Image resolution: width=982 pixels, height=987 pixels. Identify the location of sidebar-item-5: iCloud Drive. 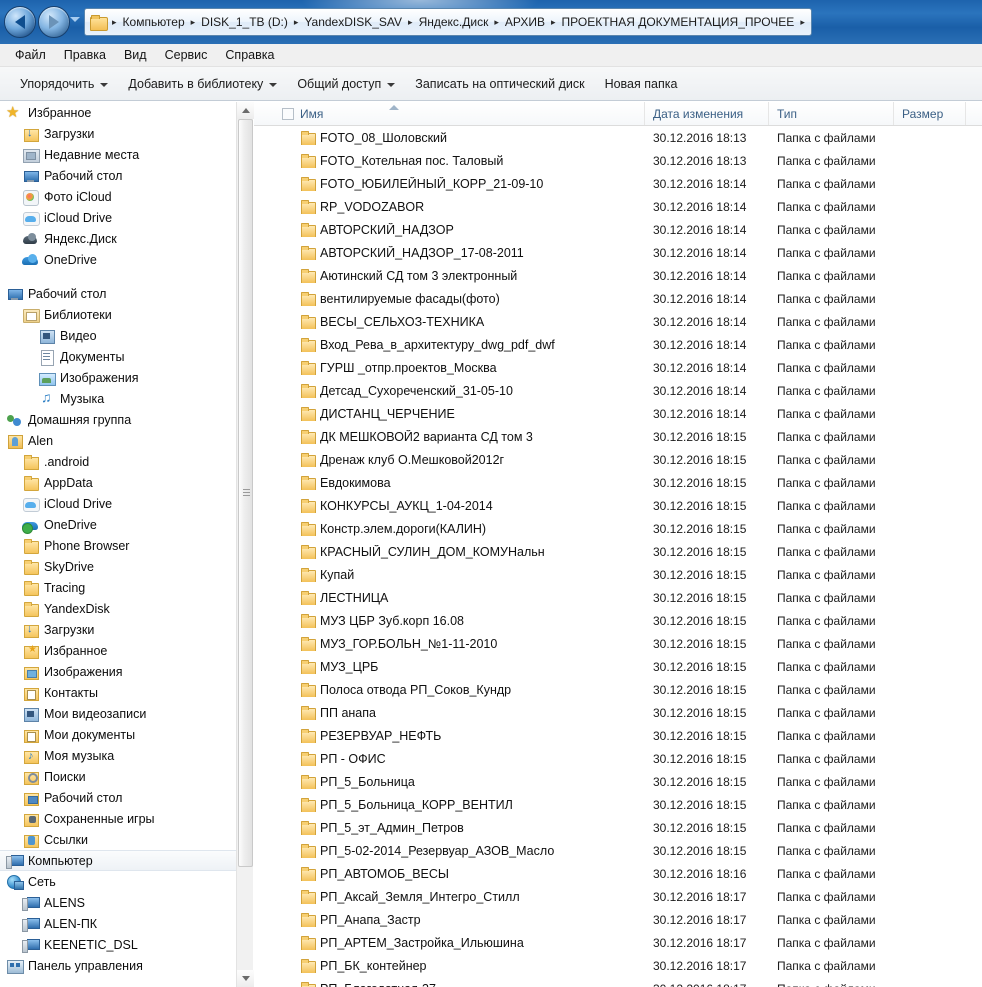
(118, 217).